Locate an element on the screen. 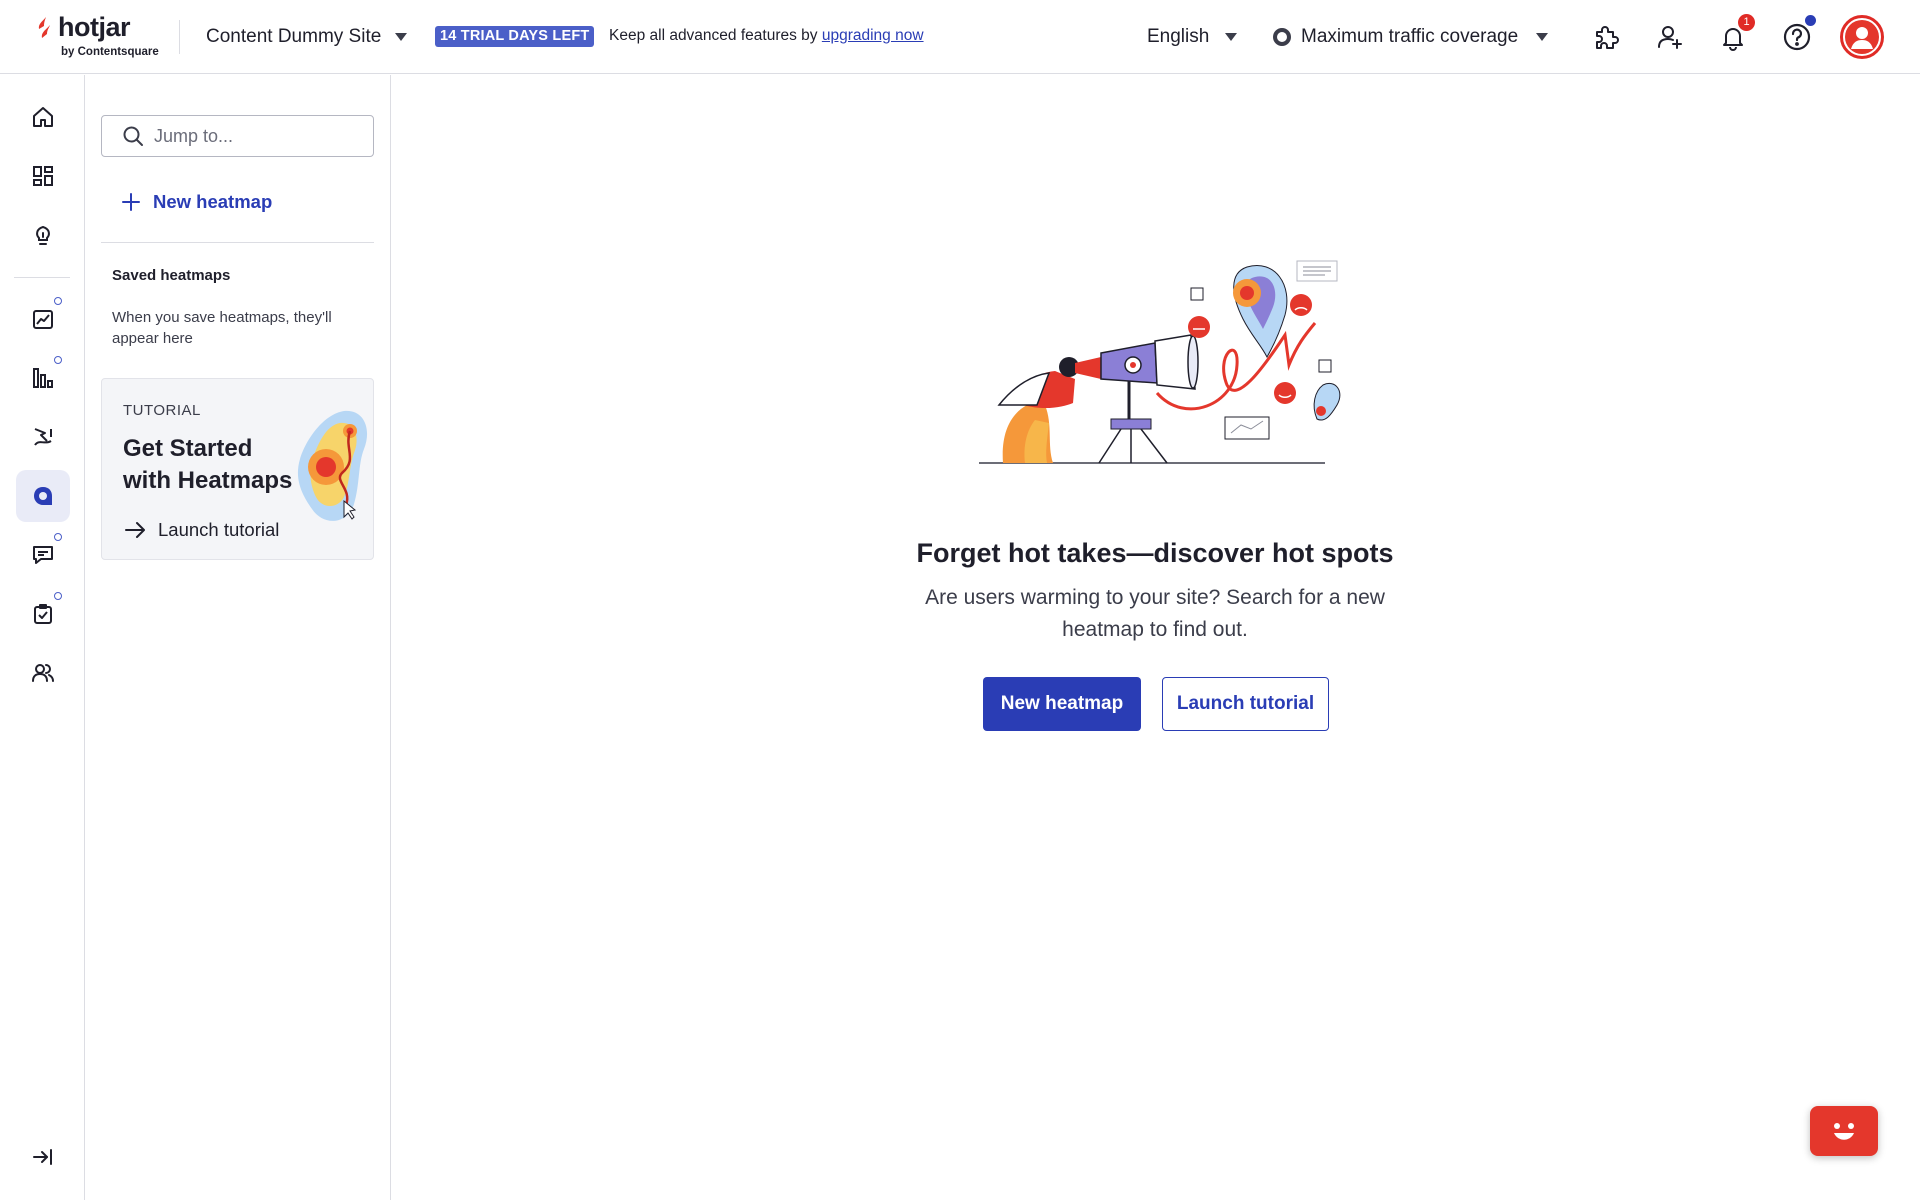  add-user-icon is located at coordinates (1670, 37).